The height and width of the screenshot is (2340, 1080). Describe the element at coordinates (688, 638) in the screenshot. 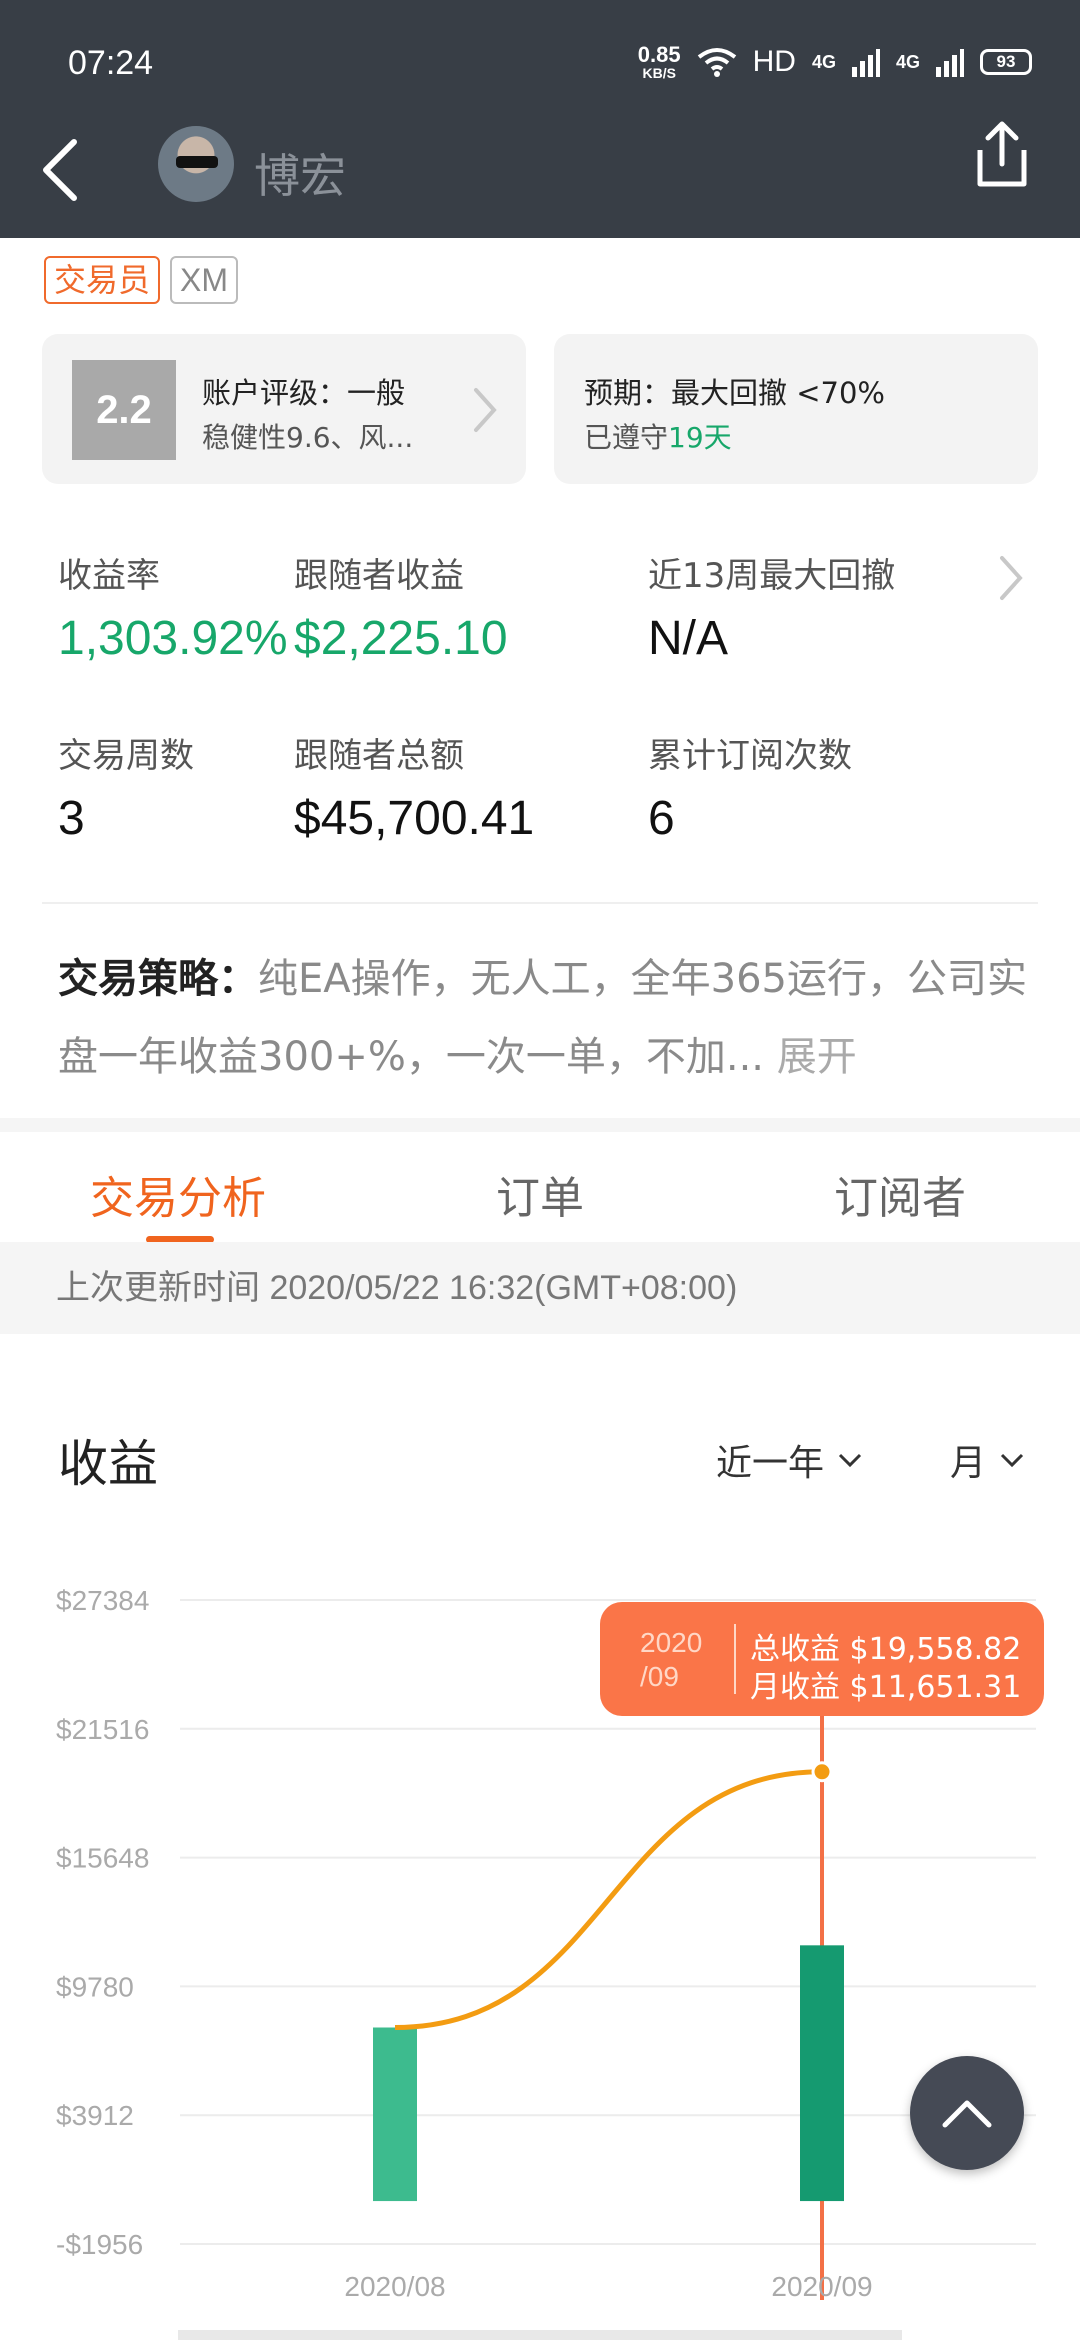

I see `stat-value: N/A` at that location.